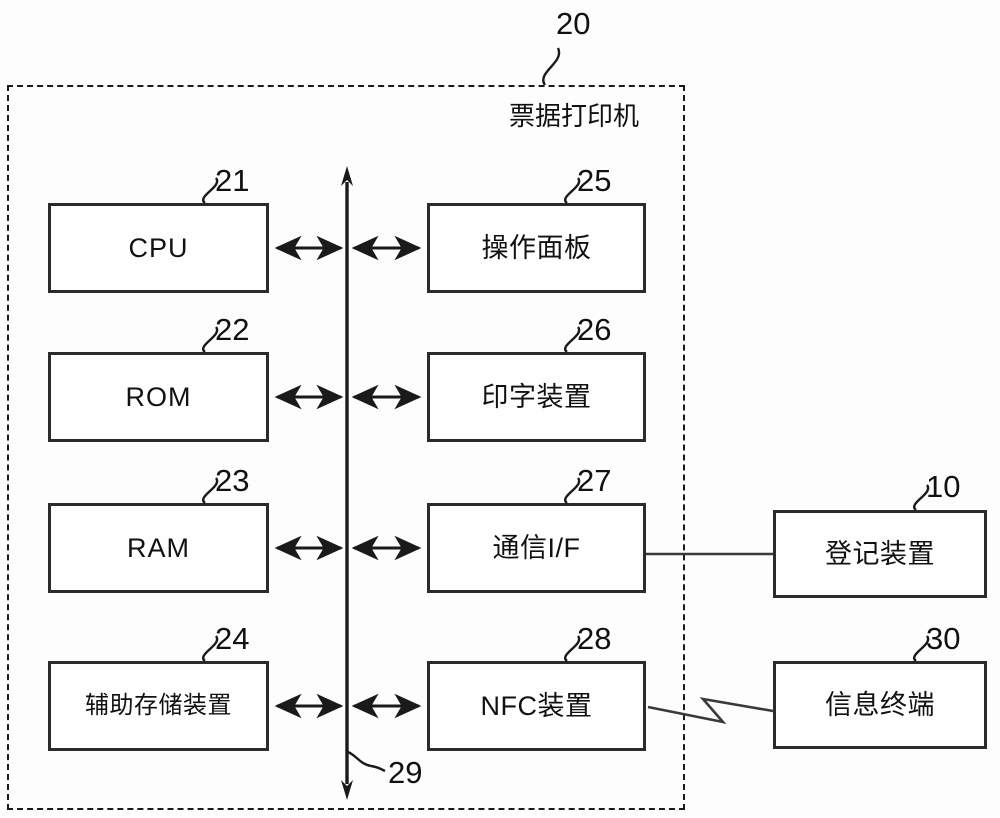  I want to click on block-ram: RAM, so click(158, 548).